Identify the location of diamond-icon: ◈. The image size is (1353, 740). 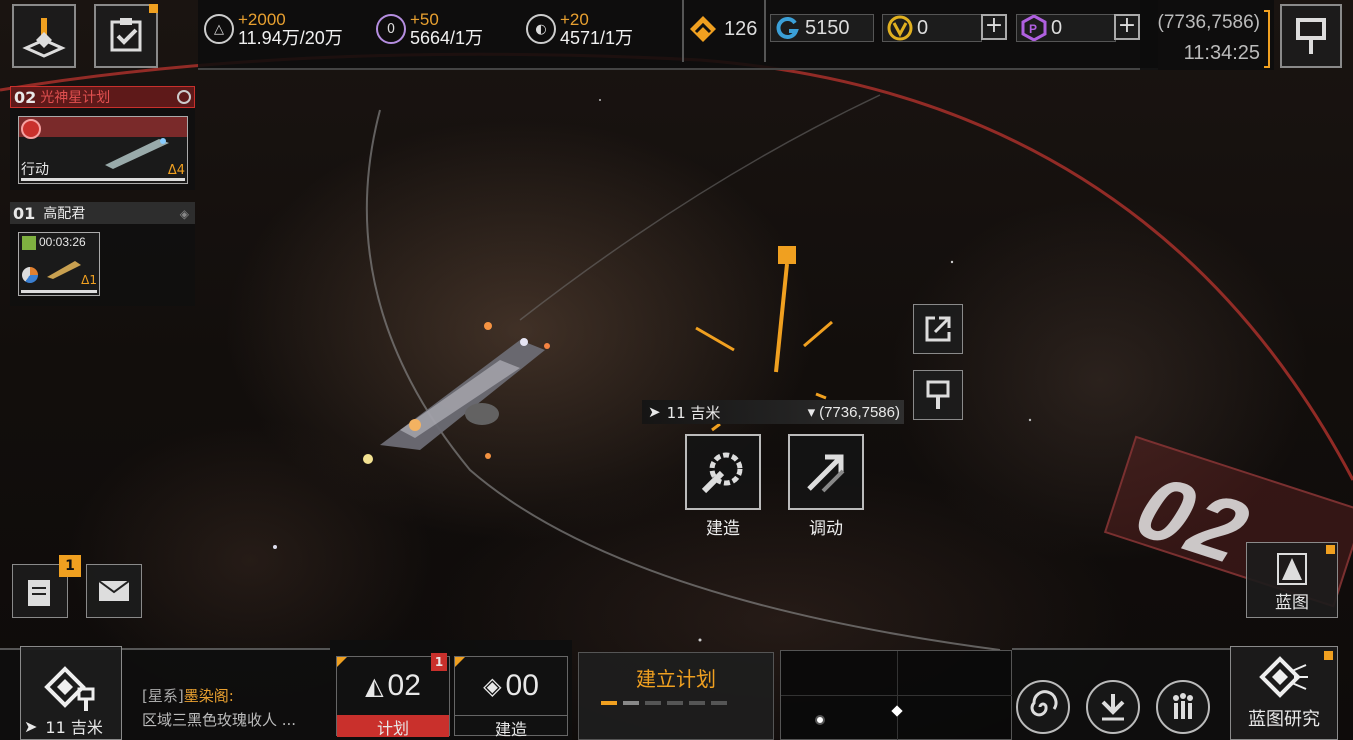
(184, 214).